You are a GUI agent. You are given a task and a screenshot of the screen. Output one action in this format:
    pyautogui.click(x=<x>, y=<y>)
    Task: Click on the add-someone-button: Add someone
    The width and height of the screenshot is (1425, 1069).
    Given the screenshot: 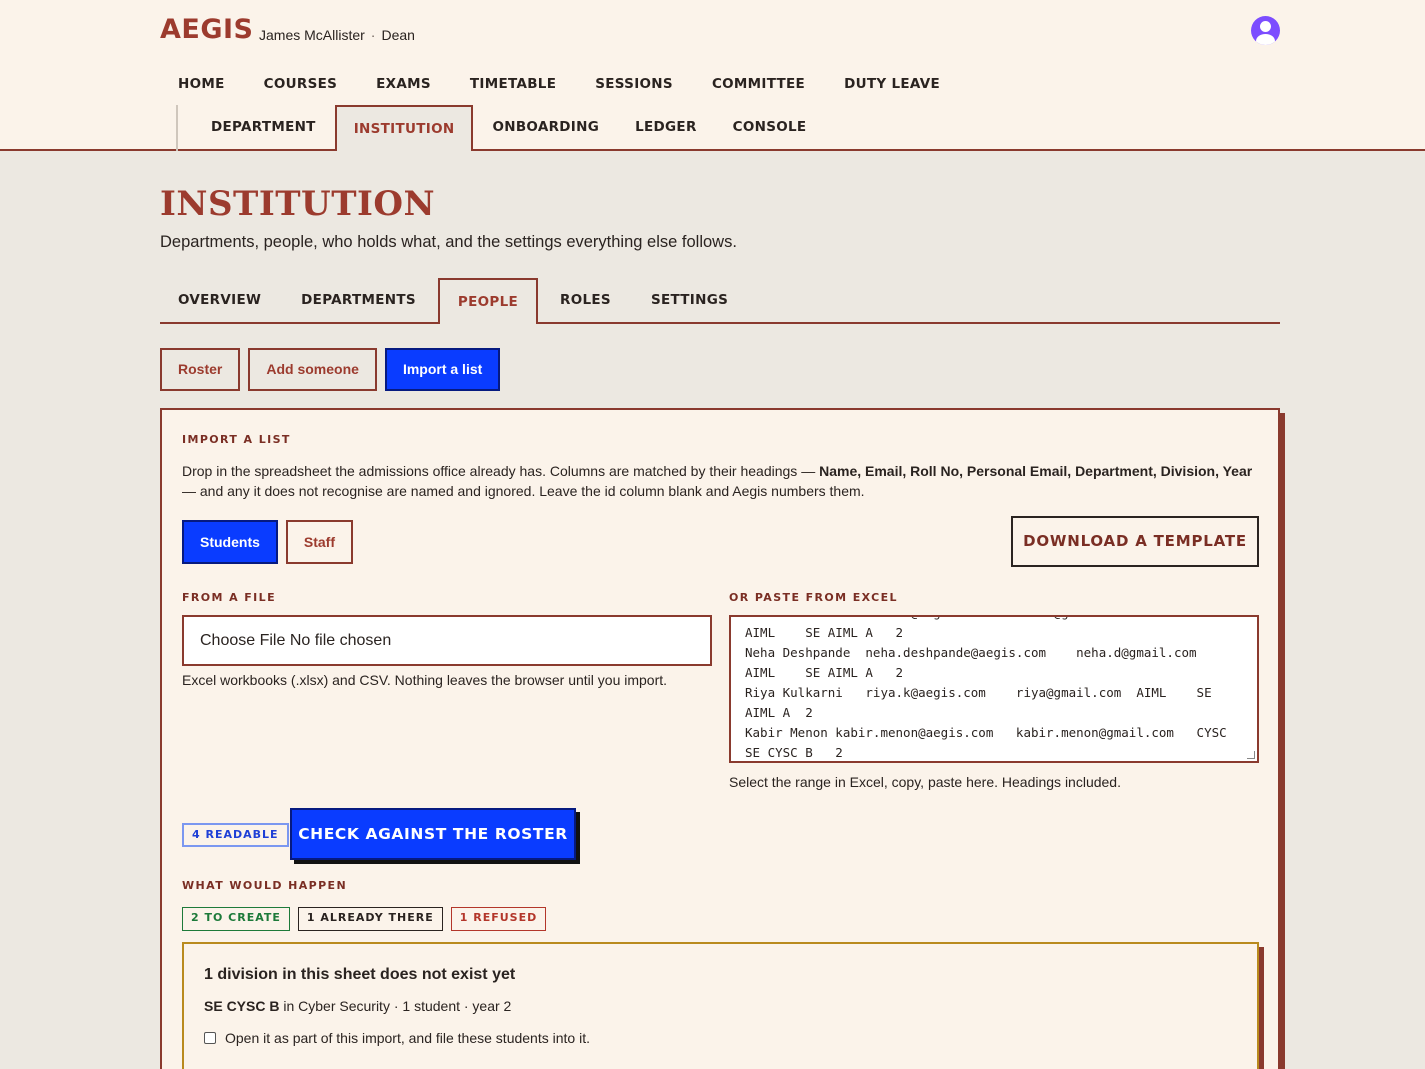 What is the action you would take?
    pyautogui.click(x=312, y=369)
    